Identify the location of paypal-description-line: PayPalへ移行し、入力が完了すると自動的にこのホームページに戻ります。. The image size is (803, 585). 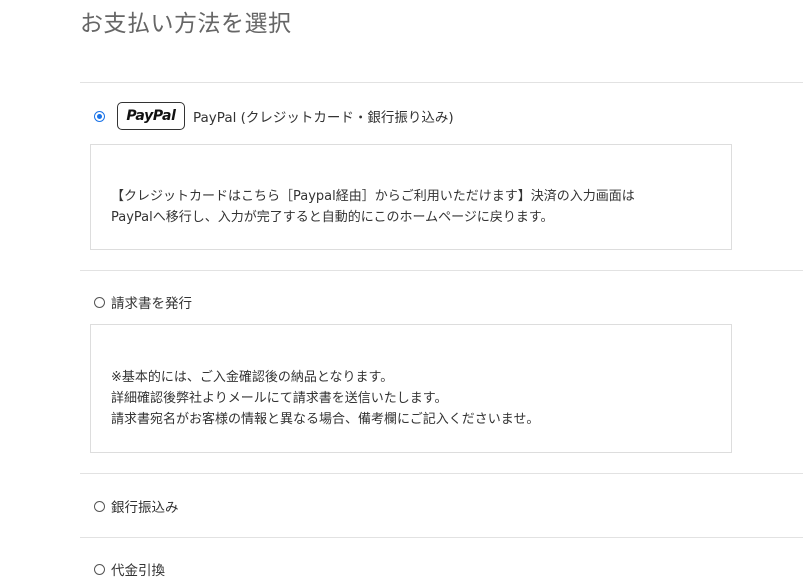
(332, 217).